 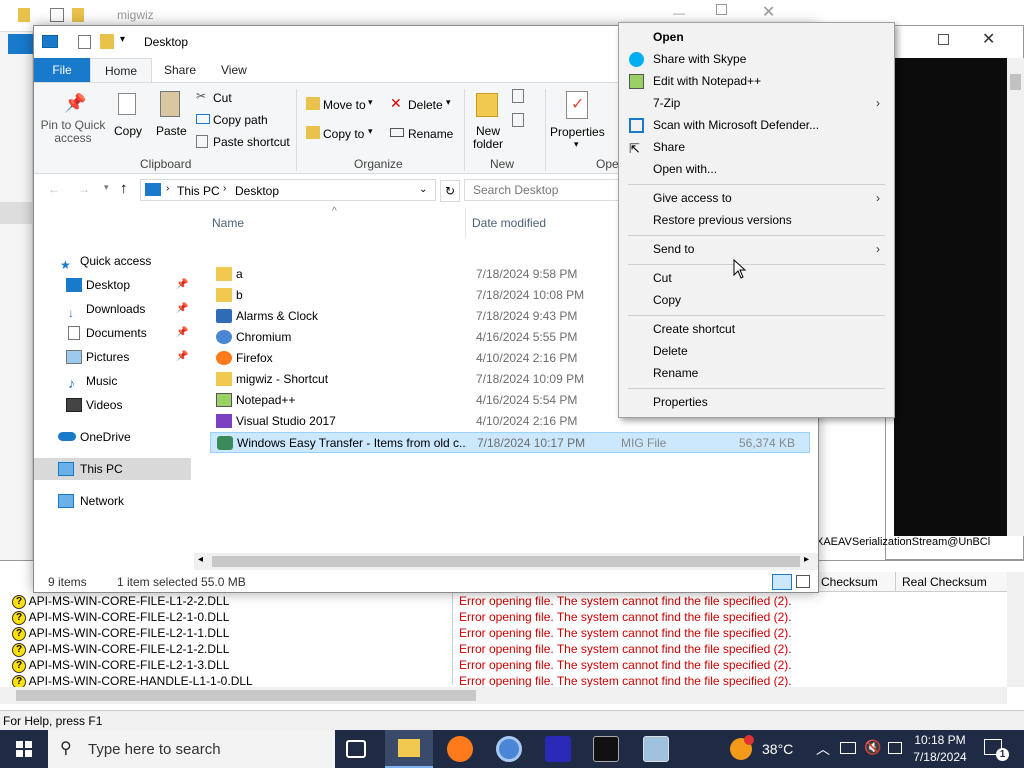 I want to click on properties-quick-icon, so click(x=84, y=42).